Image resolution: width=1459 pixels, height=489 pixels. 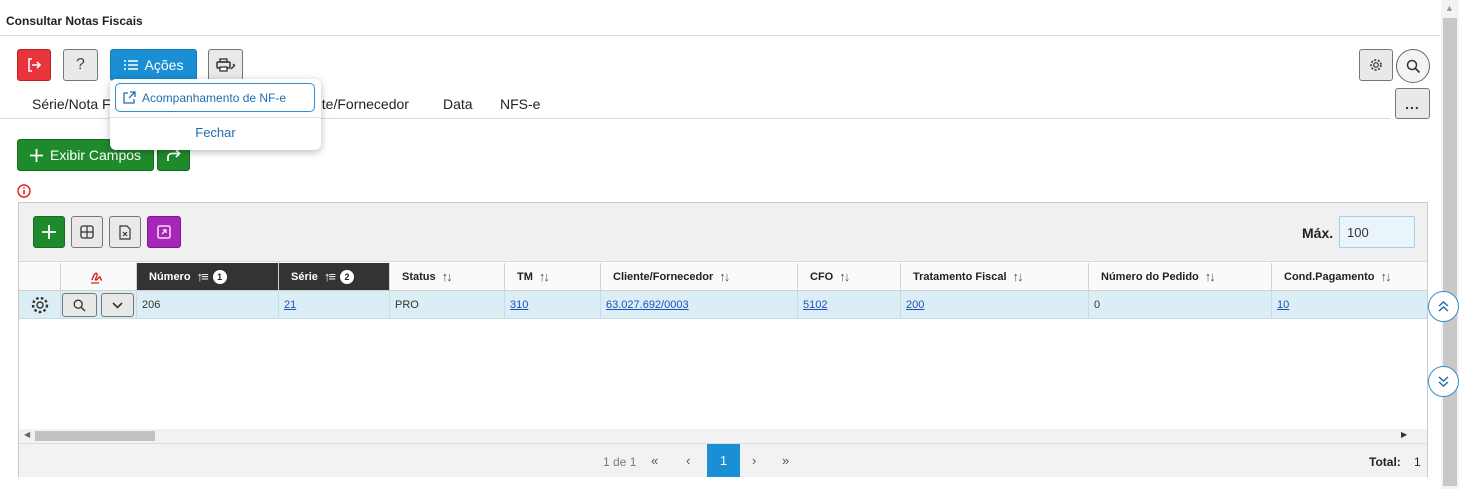 What do you see at coordinates (290, 305) in the screenshot?
I see `serie-link: 21` at bounding box center [290, 305].